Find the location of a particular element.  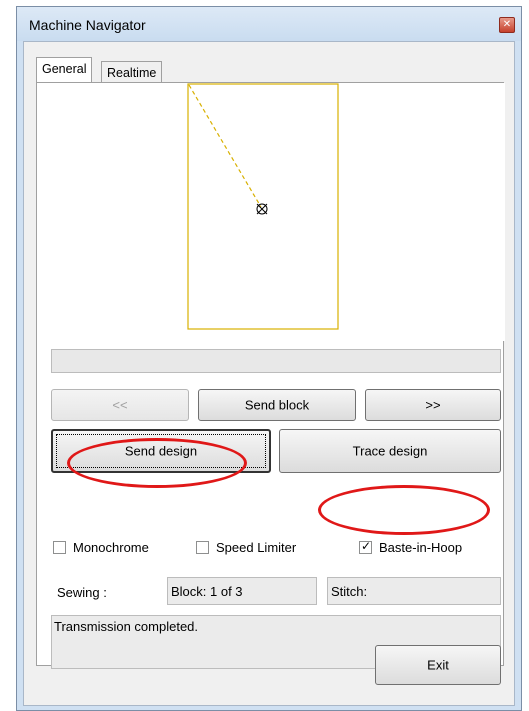

tab-realtime: Realtime is located at coordinates (132, 72).